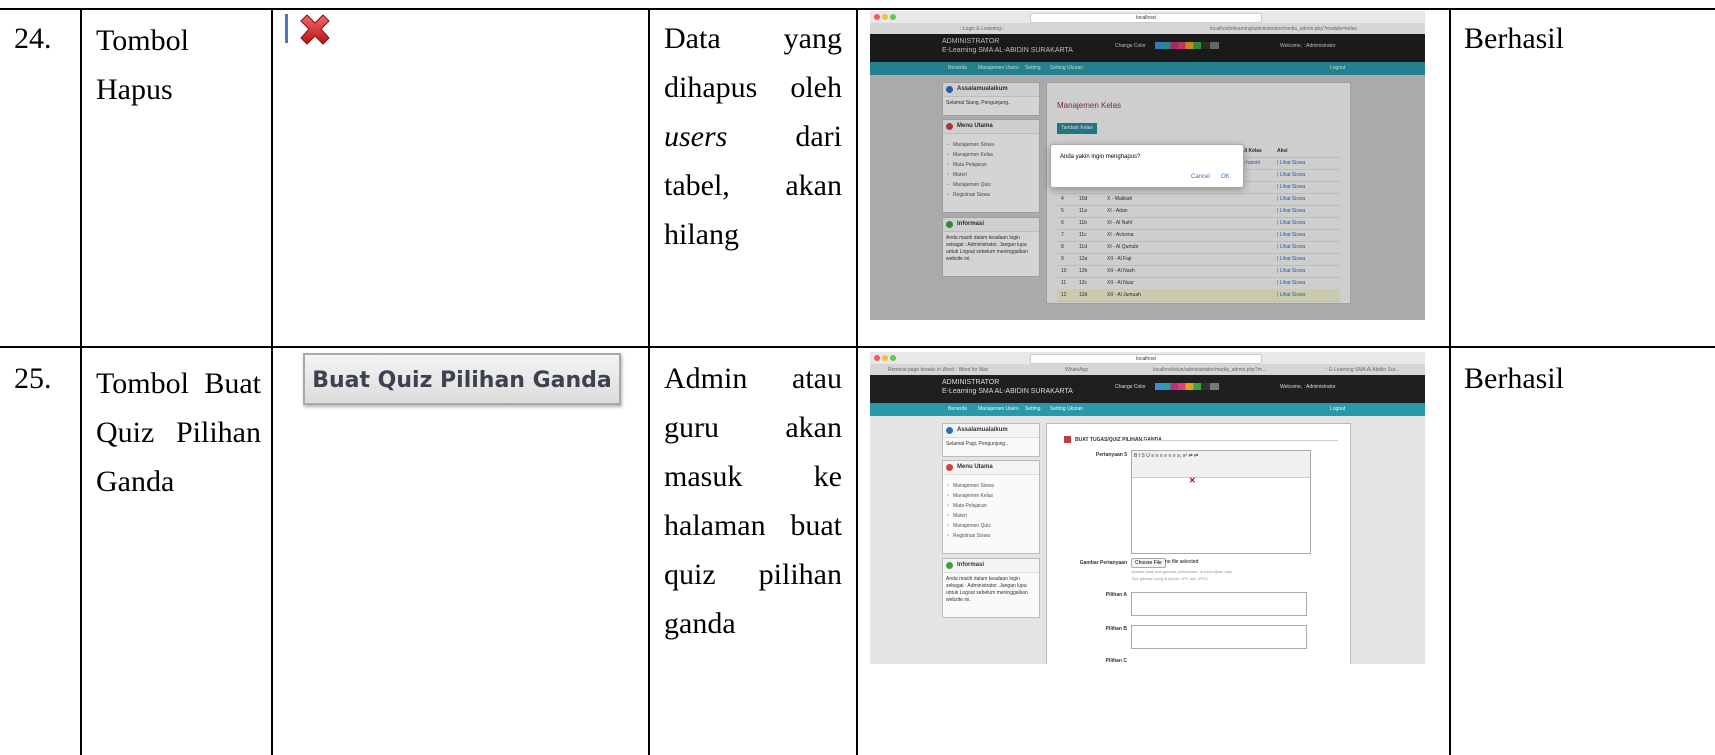  What do you see at coordinates (991, 526) in the screenshot?
I see `menu-item: Manajemen Quiz` at bounding box center [991, 526].